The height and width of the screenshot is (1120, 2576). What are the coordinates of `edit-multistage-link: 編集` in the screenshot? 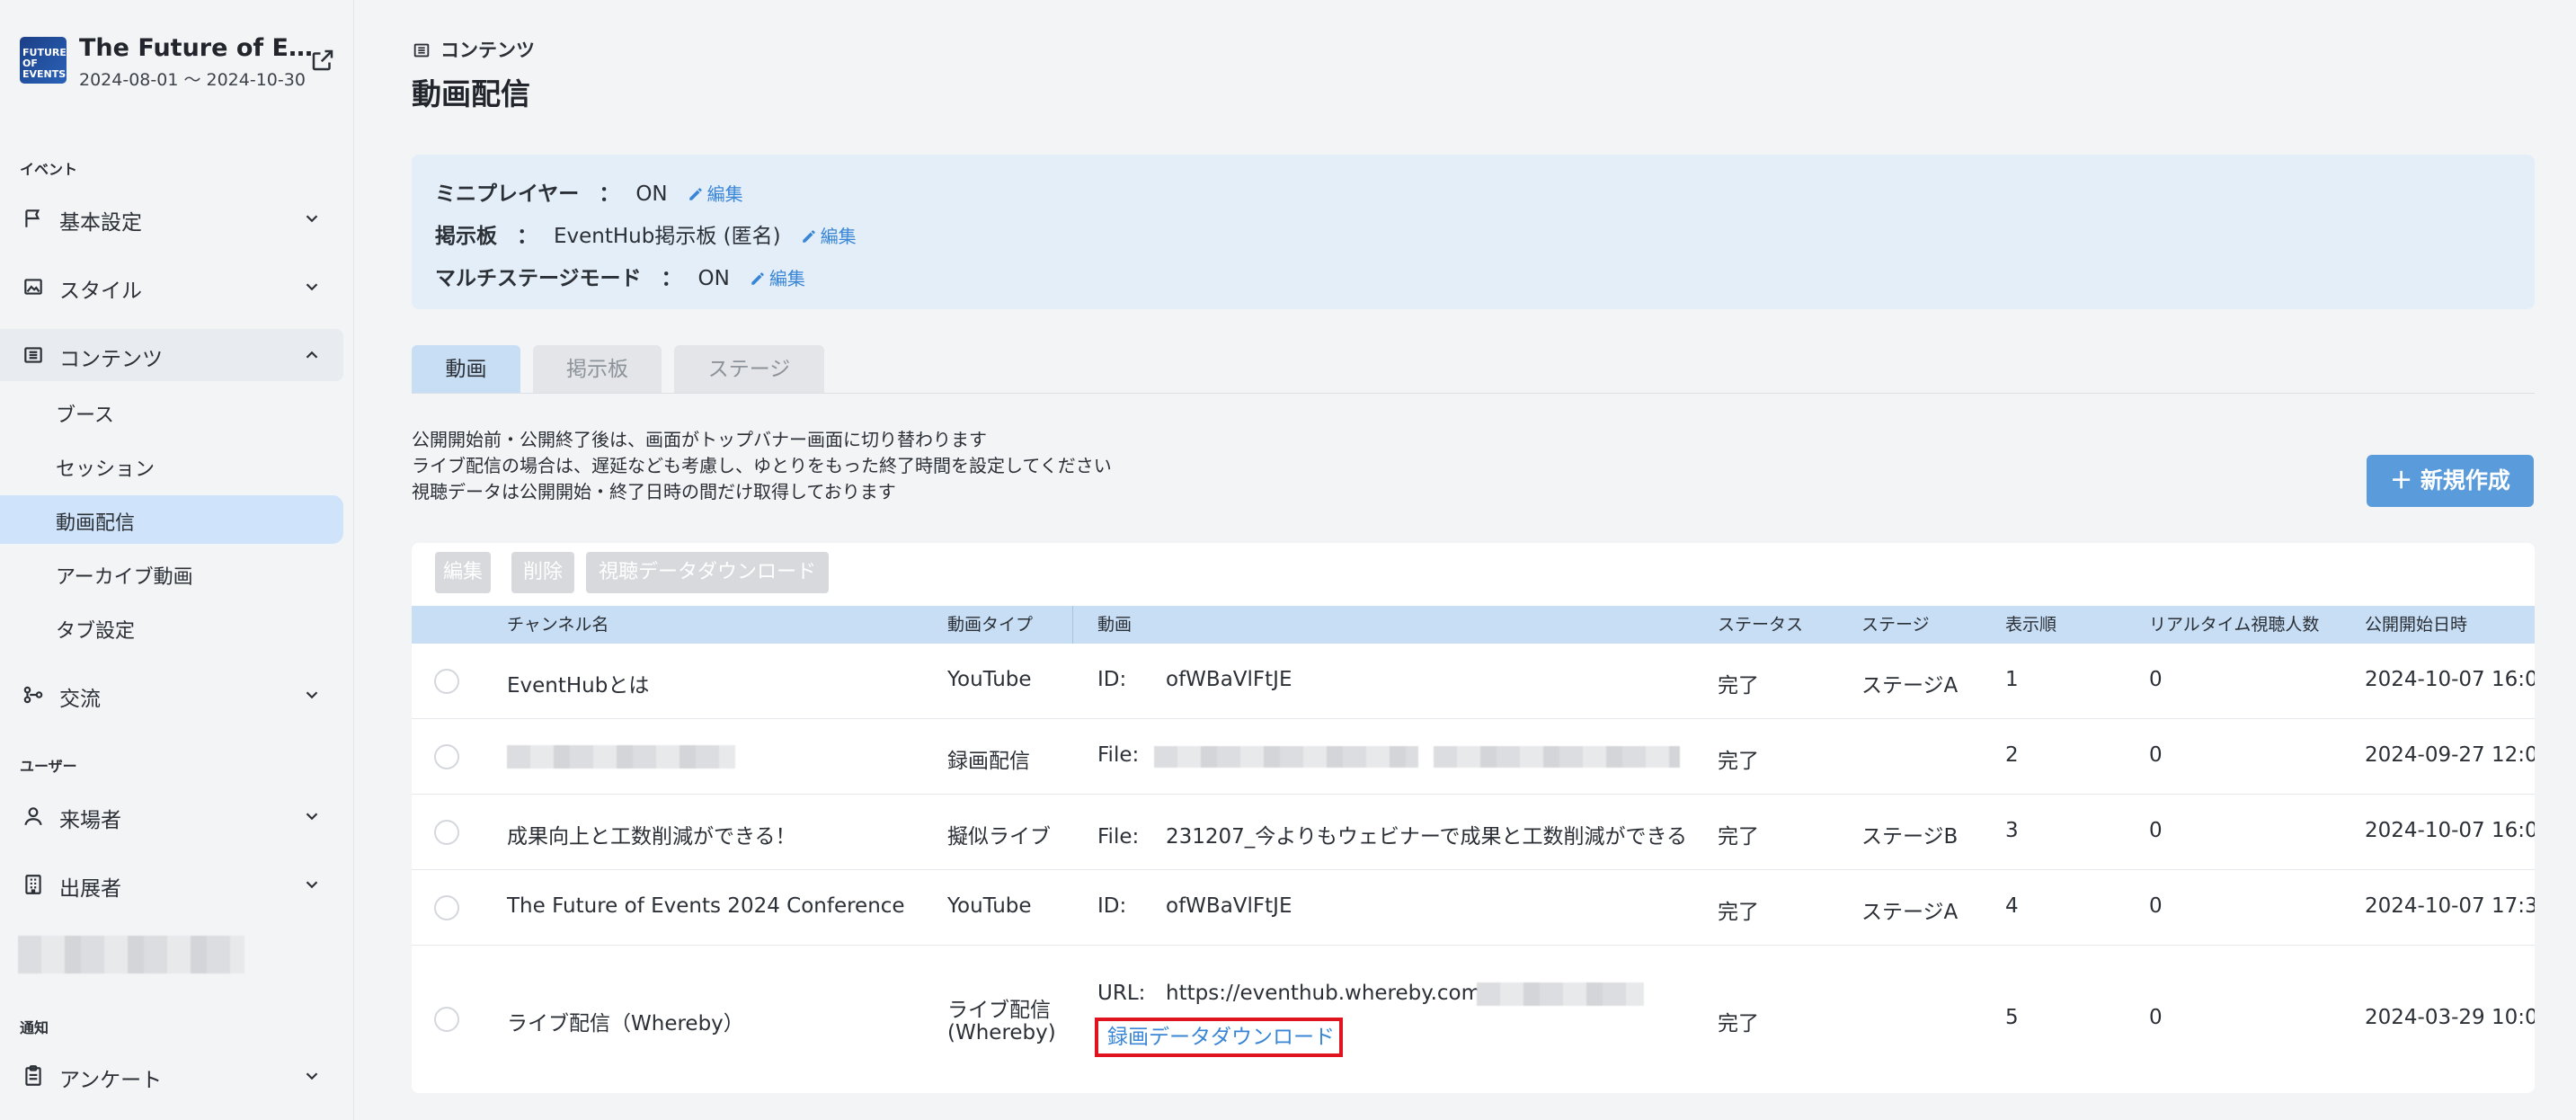 It's located at (777, 278).